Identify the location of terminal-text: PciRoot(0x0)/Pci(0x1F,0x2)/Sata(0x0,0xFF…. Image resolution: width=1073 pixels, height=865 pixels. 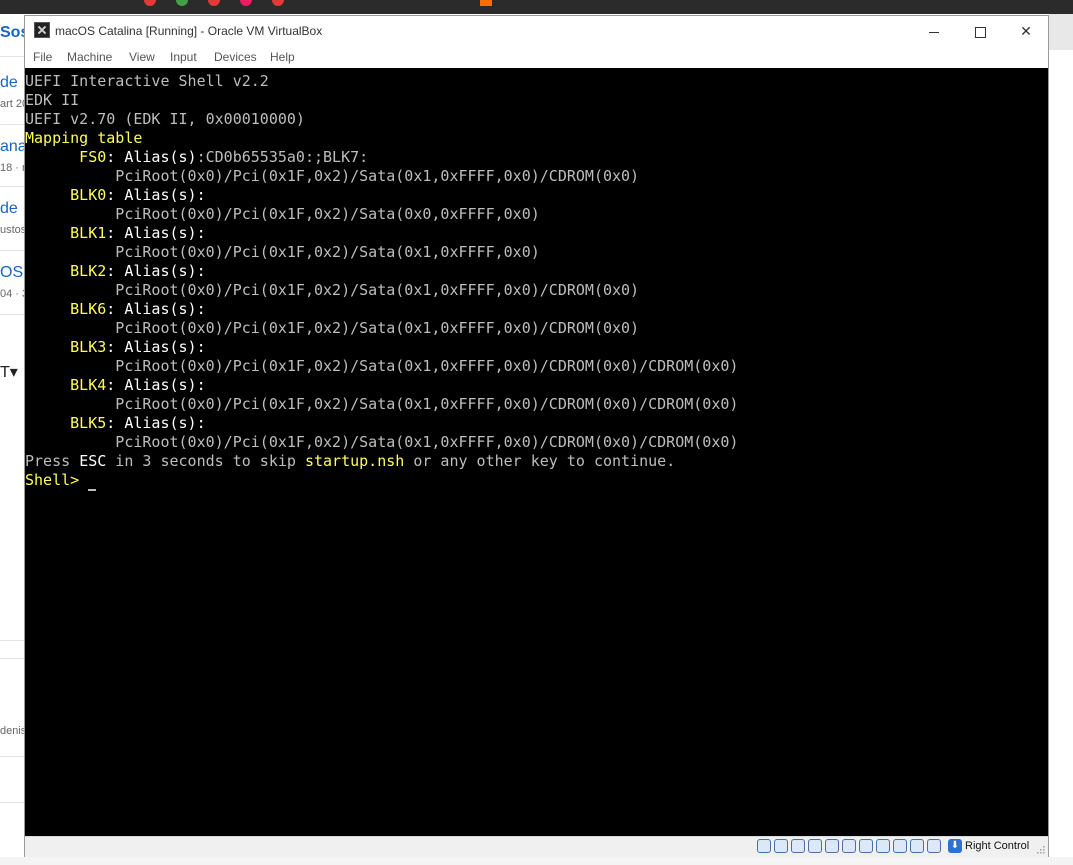
(282, 214).